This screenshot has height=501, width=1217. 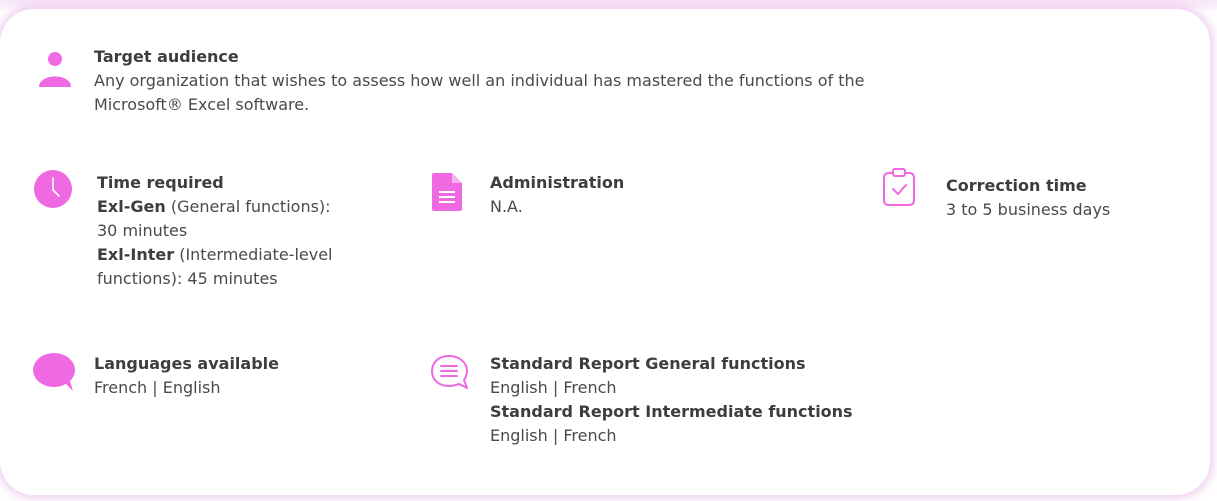 What do you see at coordinates (157, 387) in the screenshot?
I see `languages-value: French | English` at bounding box center [157, 387].